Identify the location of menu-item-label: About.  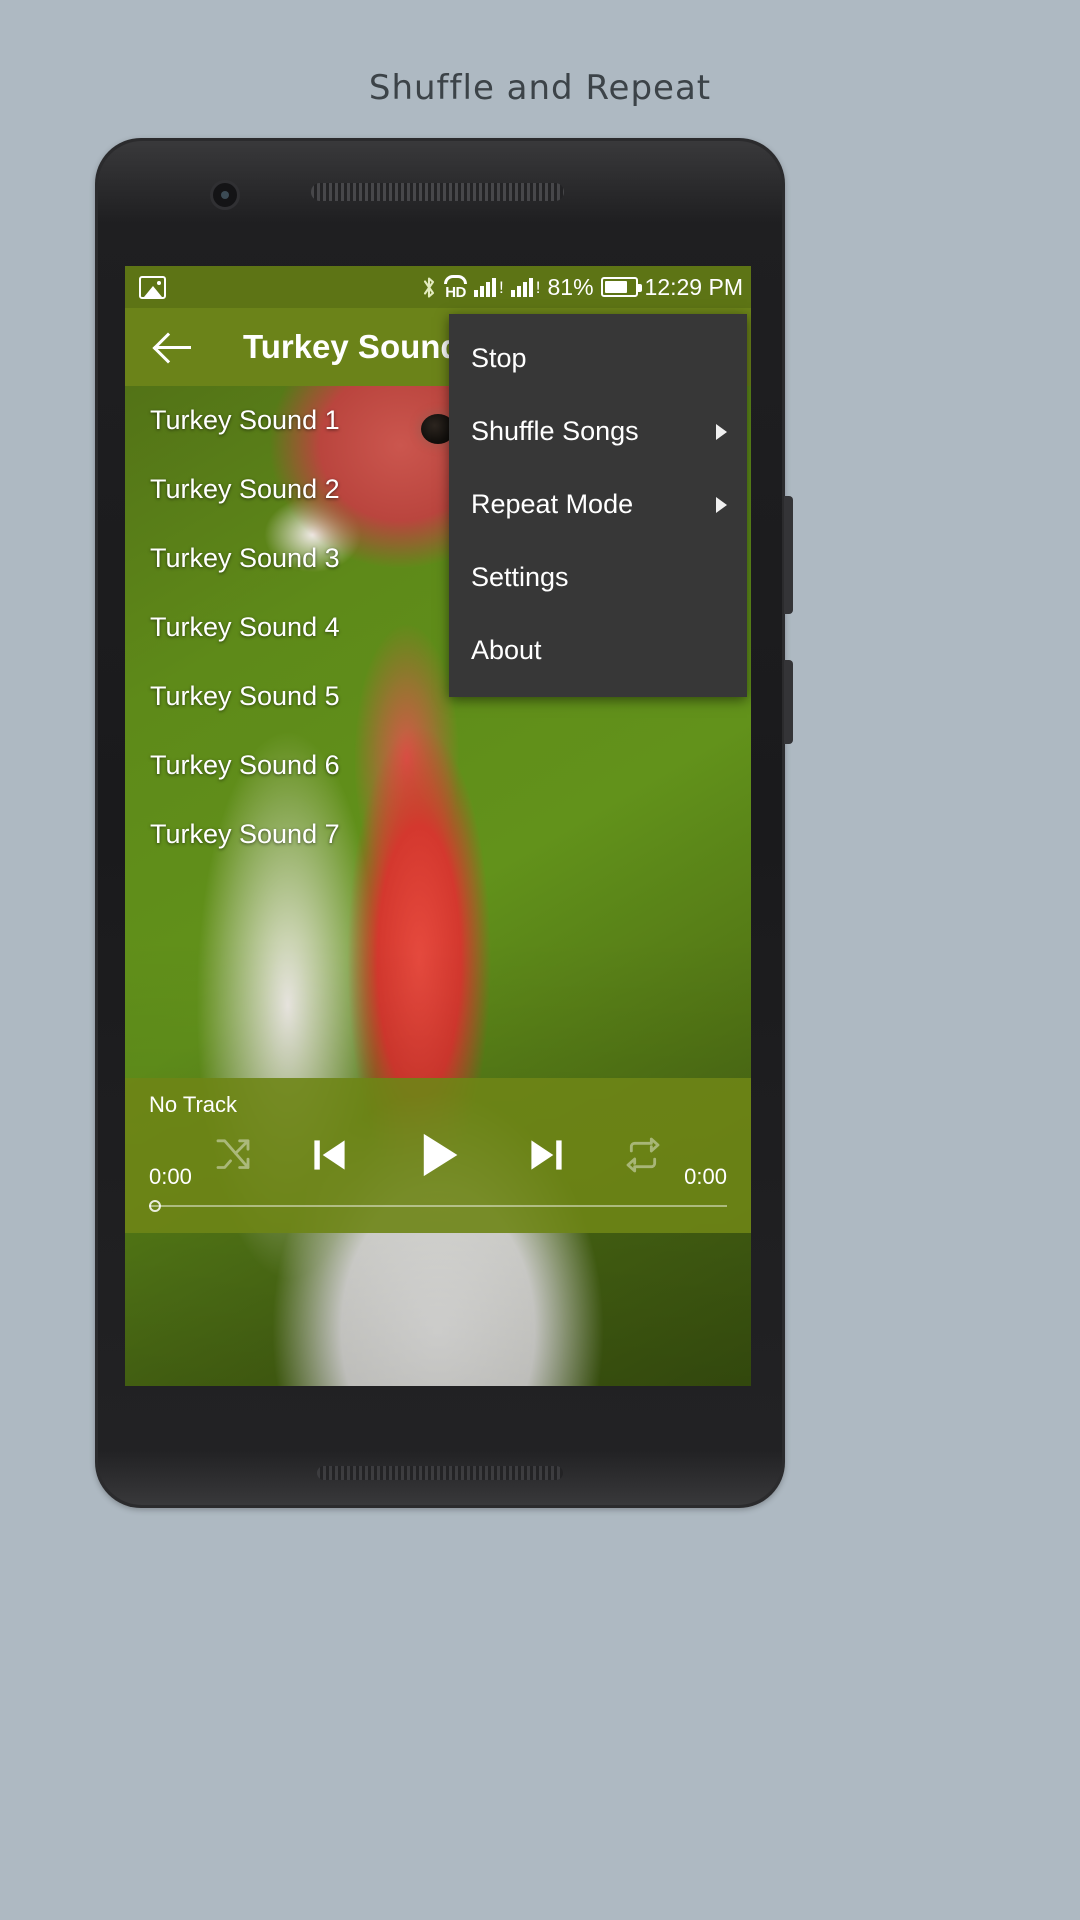
(506, 650).